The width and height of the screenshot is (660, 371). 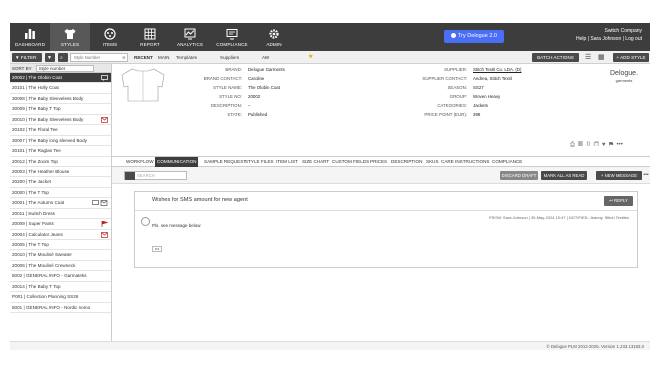 What do you see at coordinates (480, 105) in the screenshot?
I see `field-value: Jackets` at bounding box center [480, 105].